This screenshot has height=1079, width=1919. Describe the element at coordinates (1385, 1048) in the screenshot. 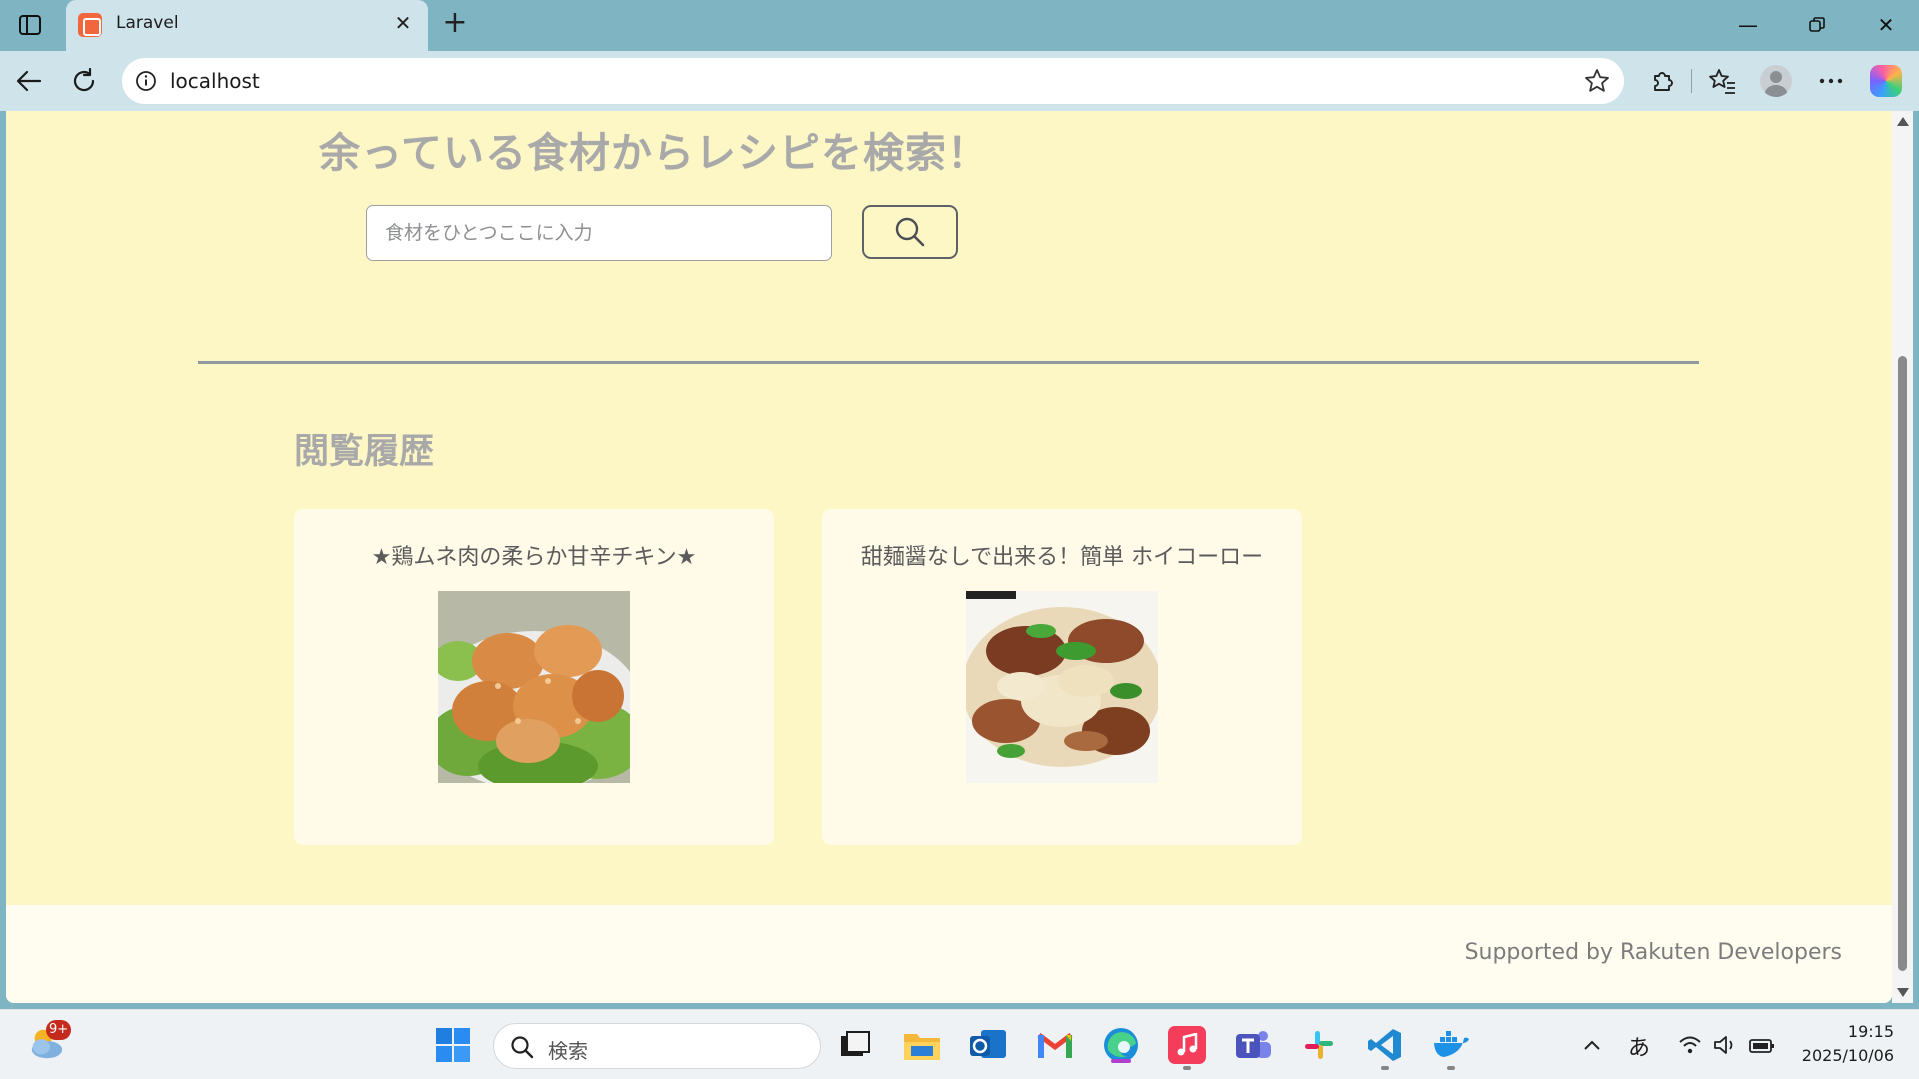

I see `vscode-icon` at that location.